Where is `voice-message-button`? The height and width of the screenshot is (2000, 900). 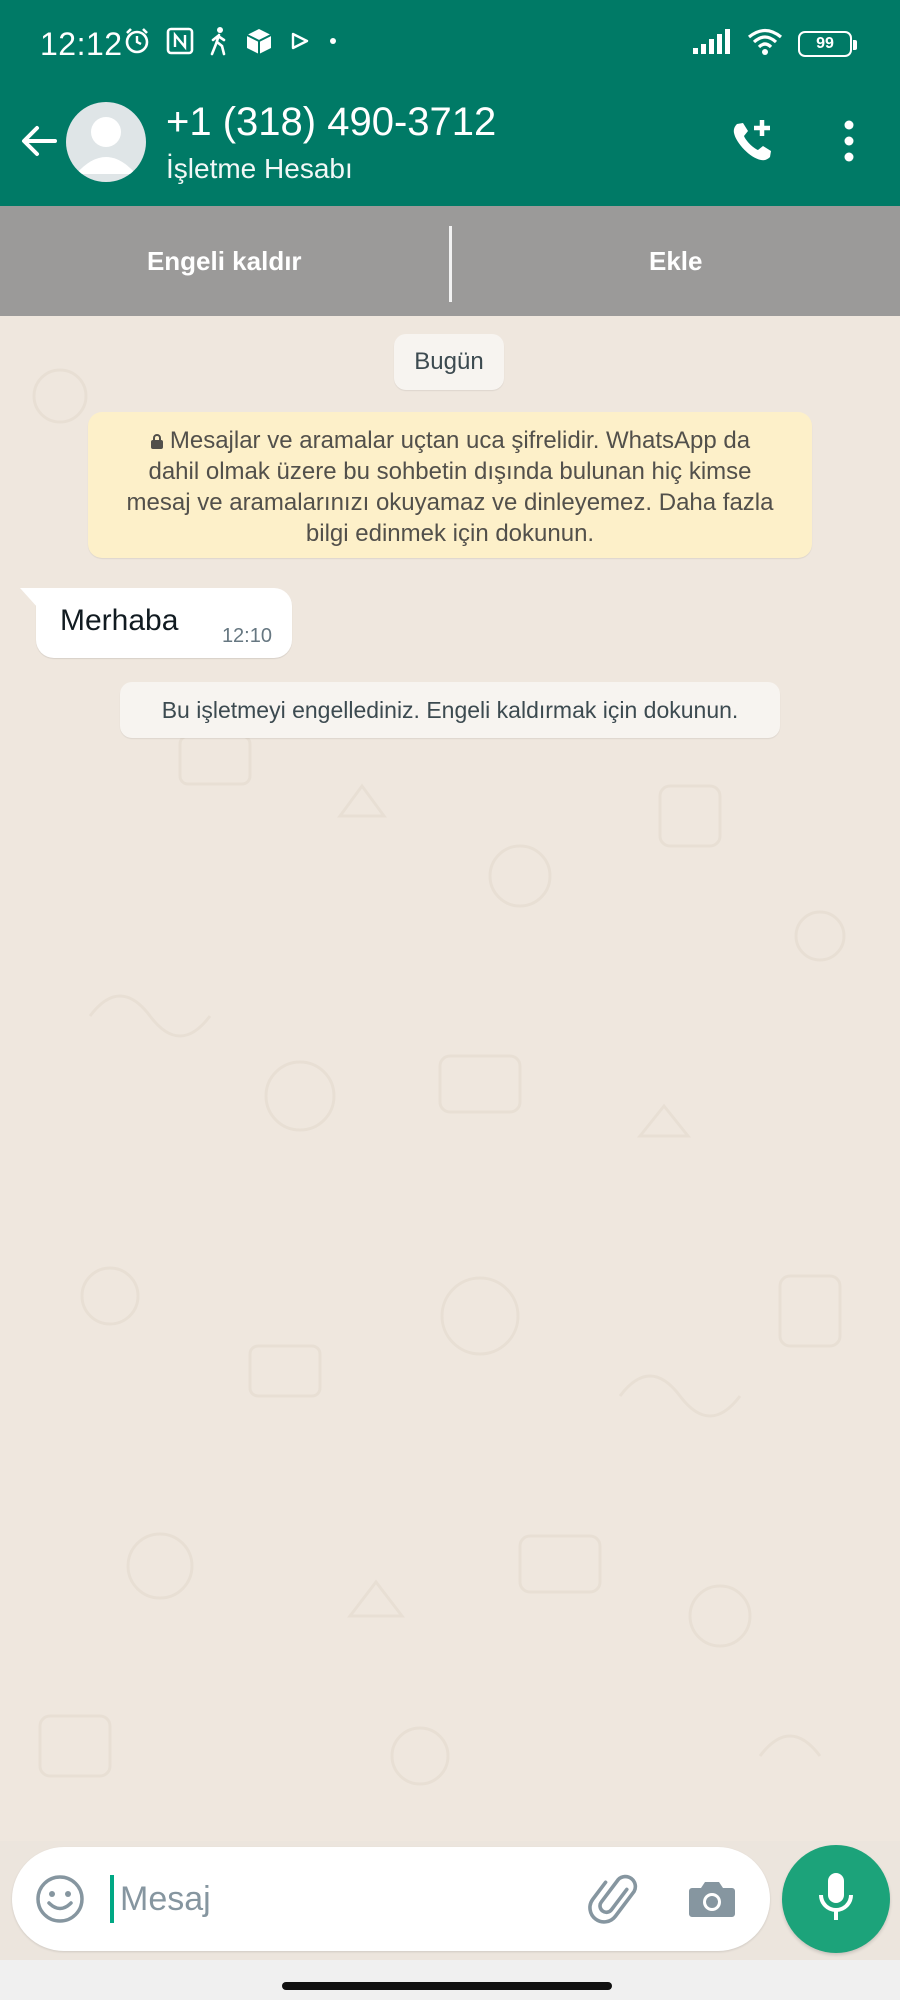 voice-message-button is located at coordinates (836, 1899).